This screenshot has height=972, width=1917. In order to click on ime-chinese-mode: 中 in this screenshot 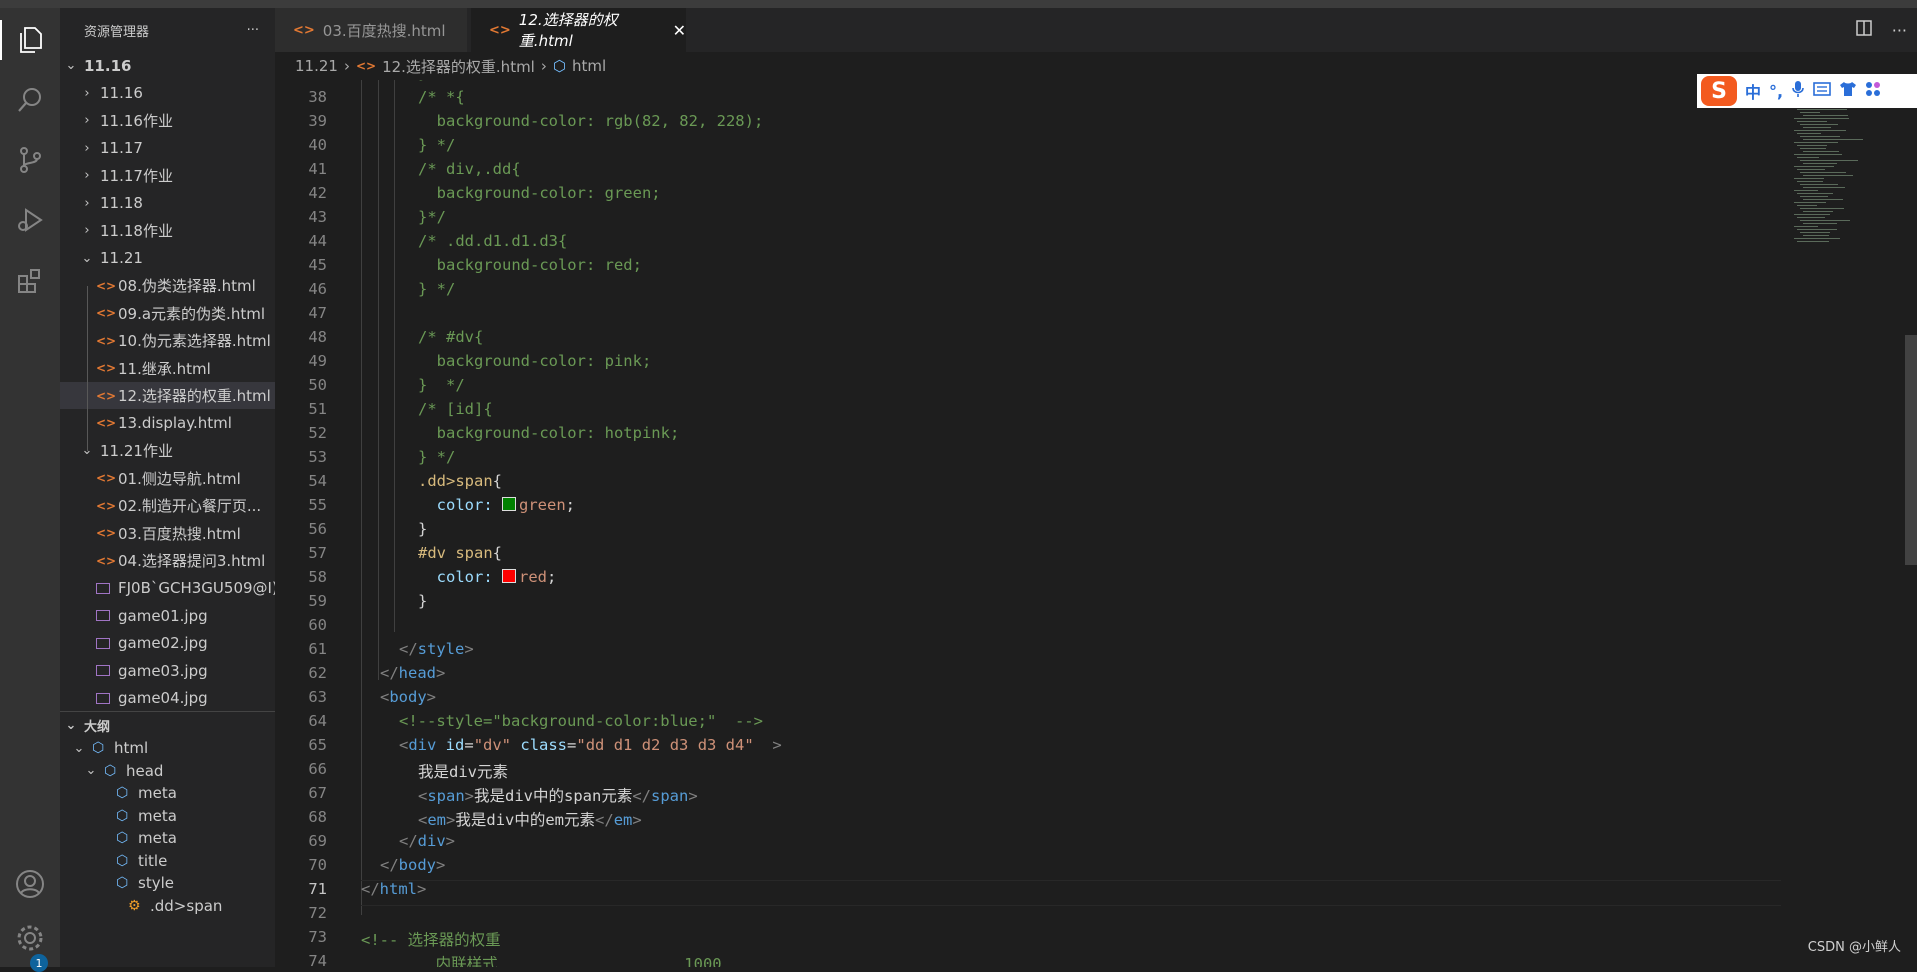, I will do `click(1753, 91)`.